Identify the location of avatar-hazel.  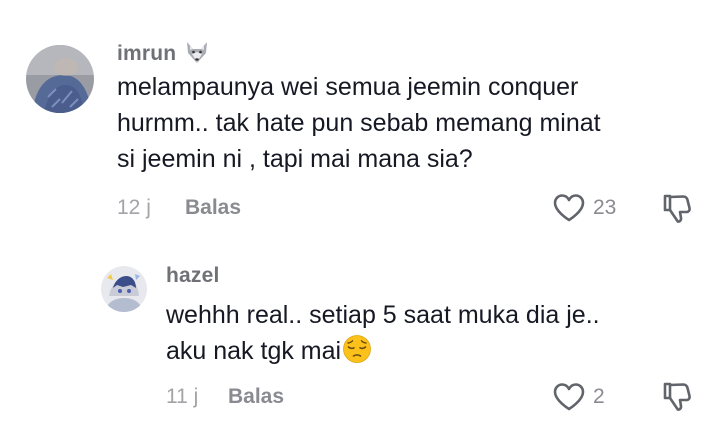
(124, 289).